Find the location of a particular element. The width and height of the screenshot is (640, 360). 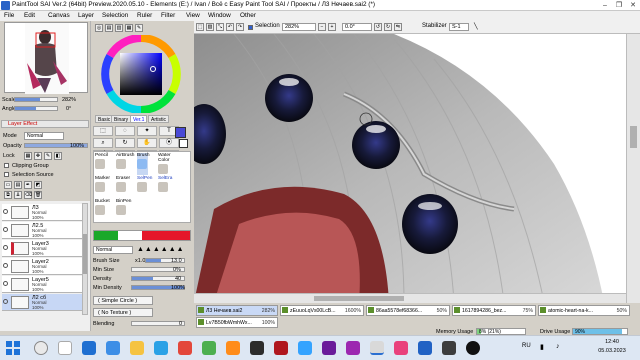

rotate-right-icon: ↻ is located at coordinates (388, 27).